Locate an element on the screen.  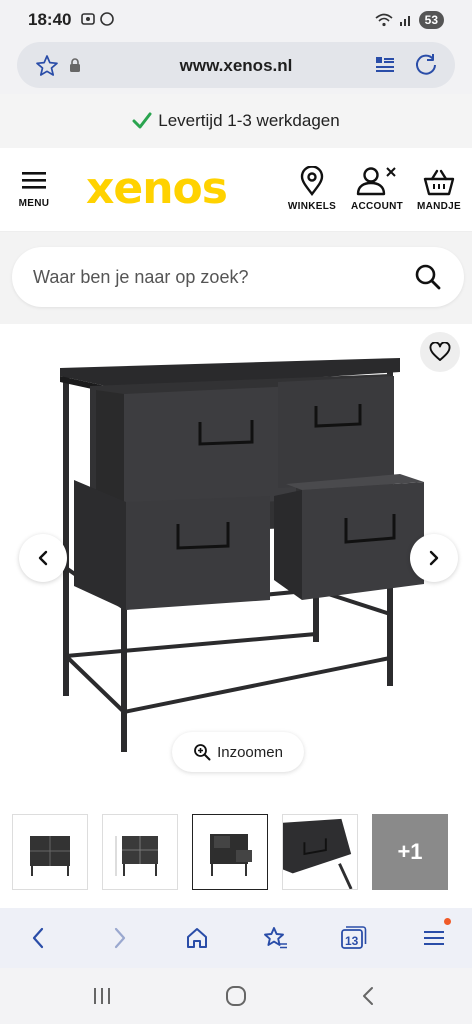
search-area: Waar ben je naar op zoek? is located at coordinates (236, 278).